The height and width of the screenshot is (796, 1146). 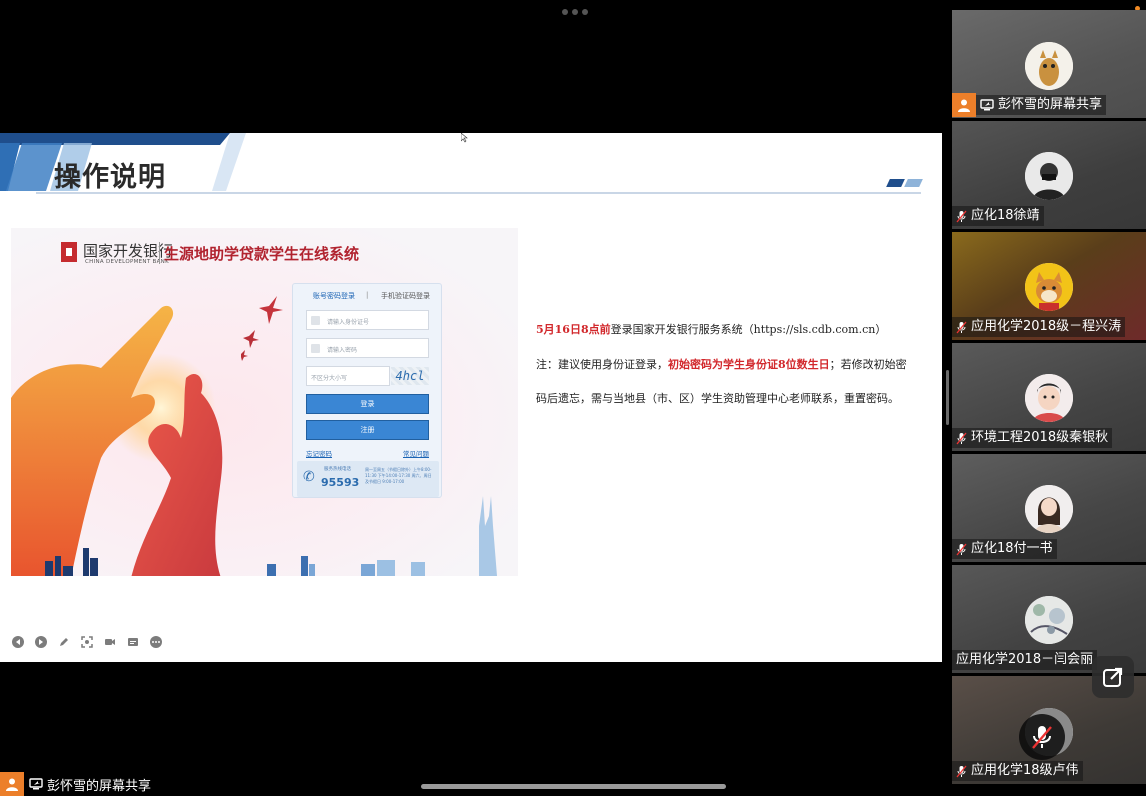 I want to click on masked-person-avatar, so click(x=1049, y=176).